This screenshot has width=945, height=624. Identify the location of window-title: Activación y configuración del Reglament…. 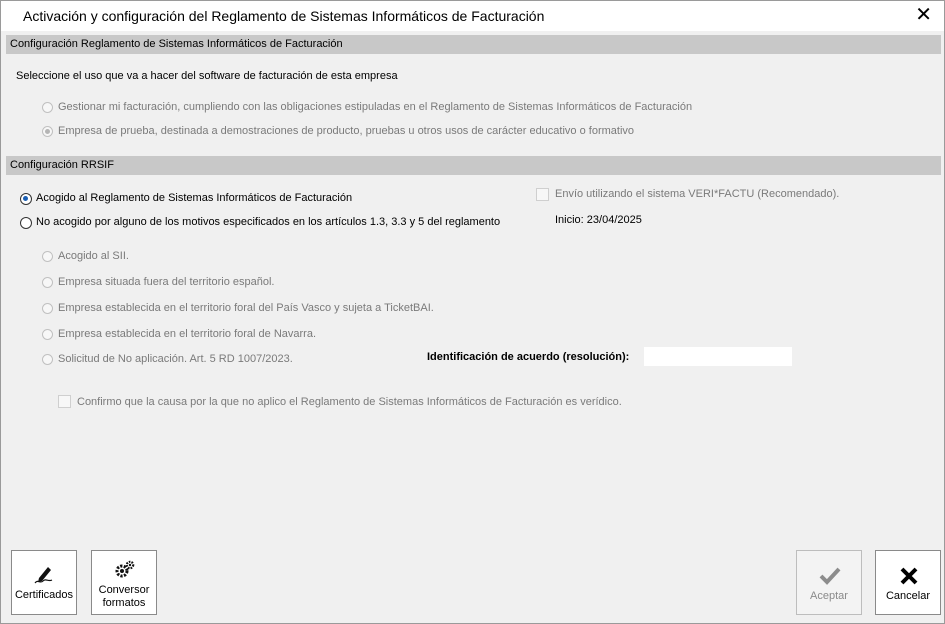
(284, 16).